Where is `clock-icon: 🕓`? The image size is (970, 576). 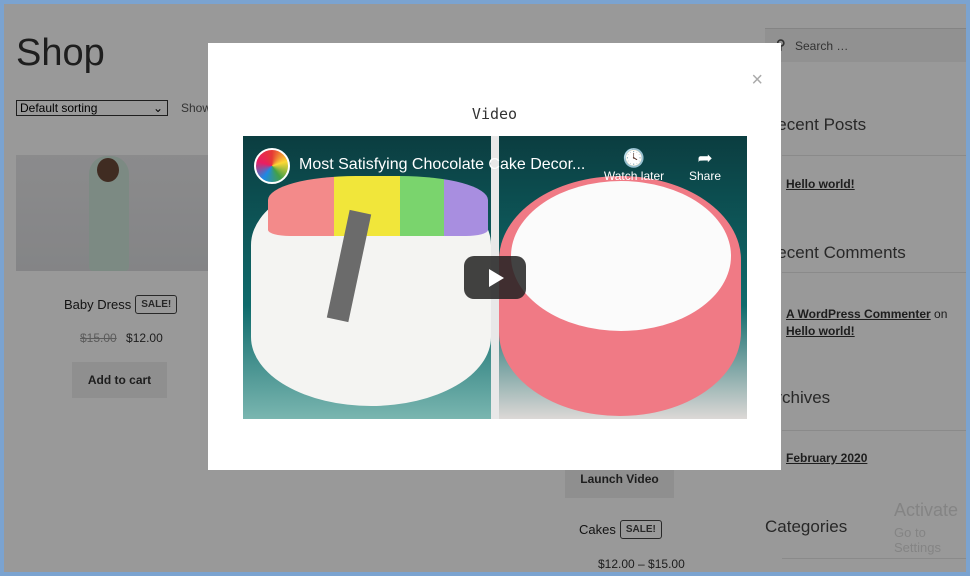
clock-icon: 🕓 is located at coordinates (634, 158).